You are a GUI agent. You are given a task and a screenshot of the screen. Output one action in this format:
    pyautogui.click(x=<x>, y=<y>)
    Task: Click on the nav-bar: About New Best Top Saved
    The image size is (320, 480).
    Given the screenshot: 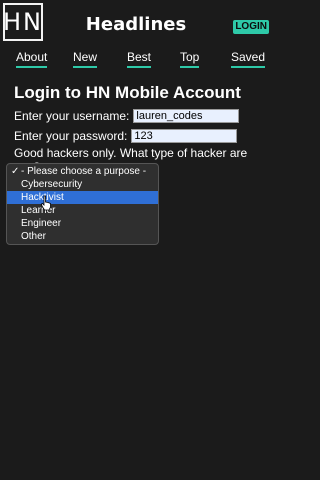 What is the action you would take?
    pyautogui.click(x=136, y=60)
    